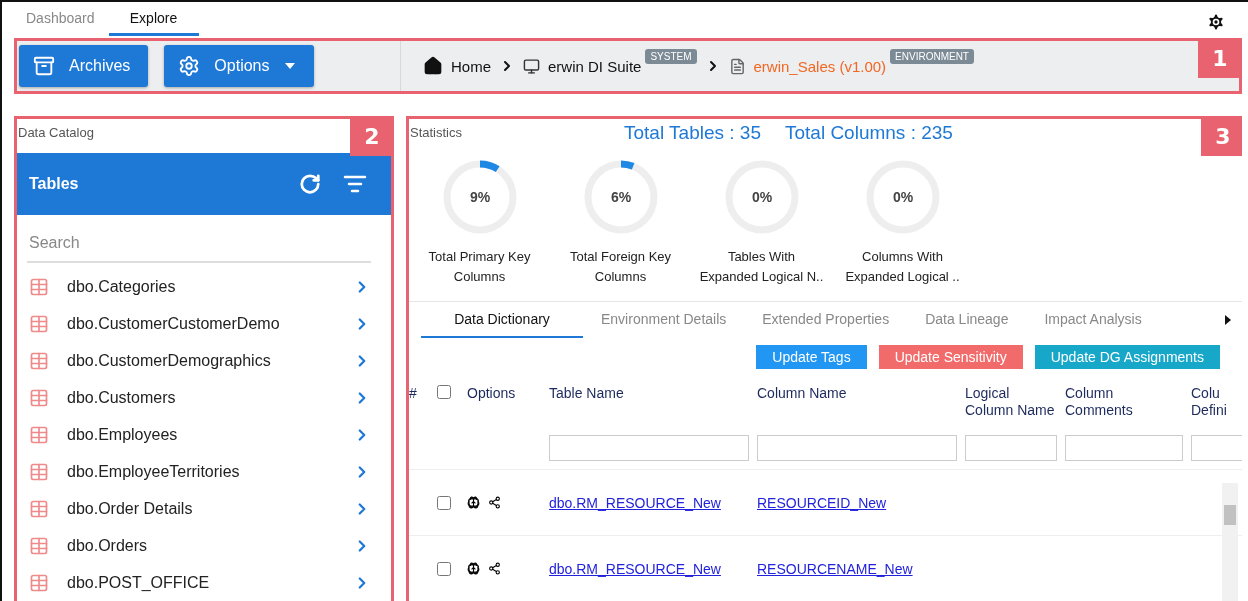 The width and height of the screenshot is (1248, 601). Describe the element at coordinates (492, 393) in the screenshot. I see `column-header: Options` at that location.